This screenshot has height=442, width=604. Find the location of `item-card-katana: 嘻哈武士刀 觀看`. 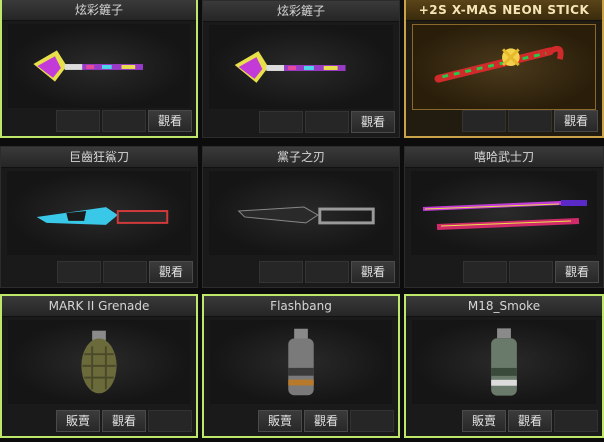

item-card-katana: 嘻哈武士刀 觀看 is located at coordinates (504, 217).